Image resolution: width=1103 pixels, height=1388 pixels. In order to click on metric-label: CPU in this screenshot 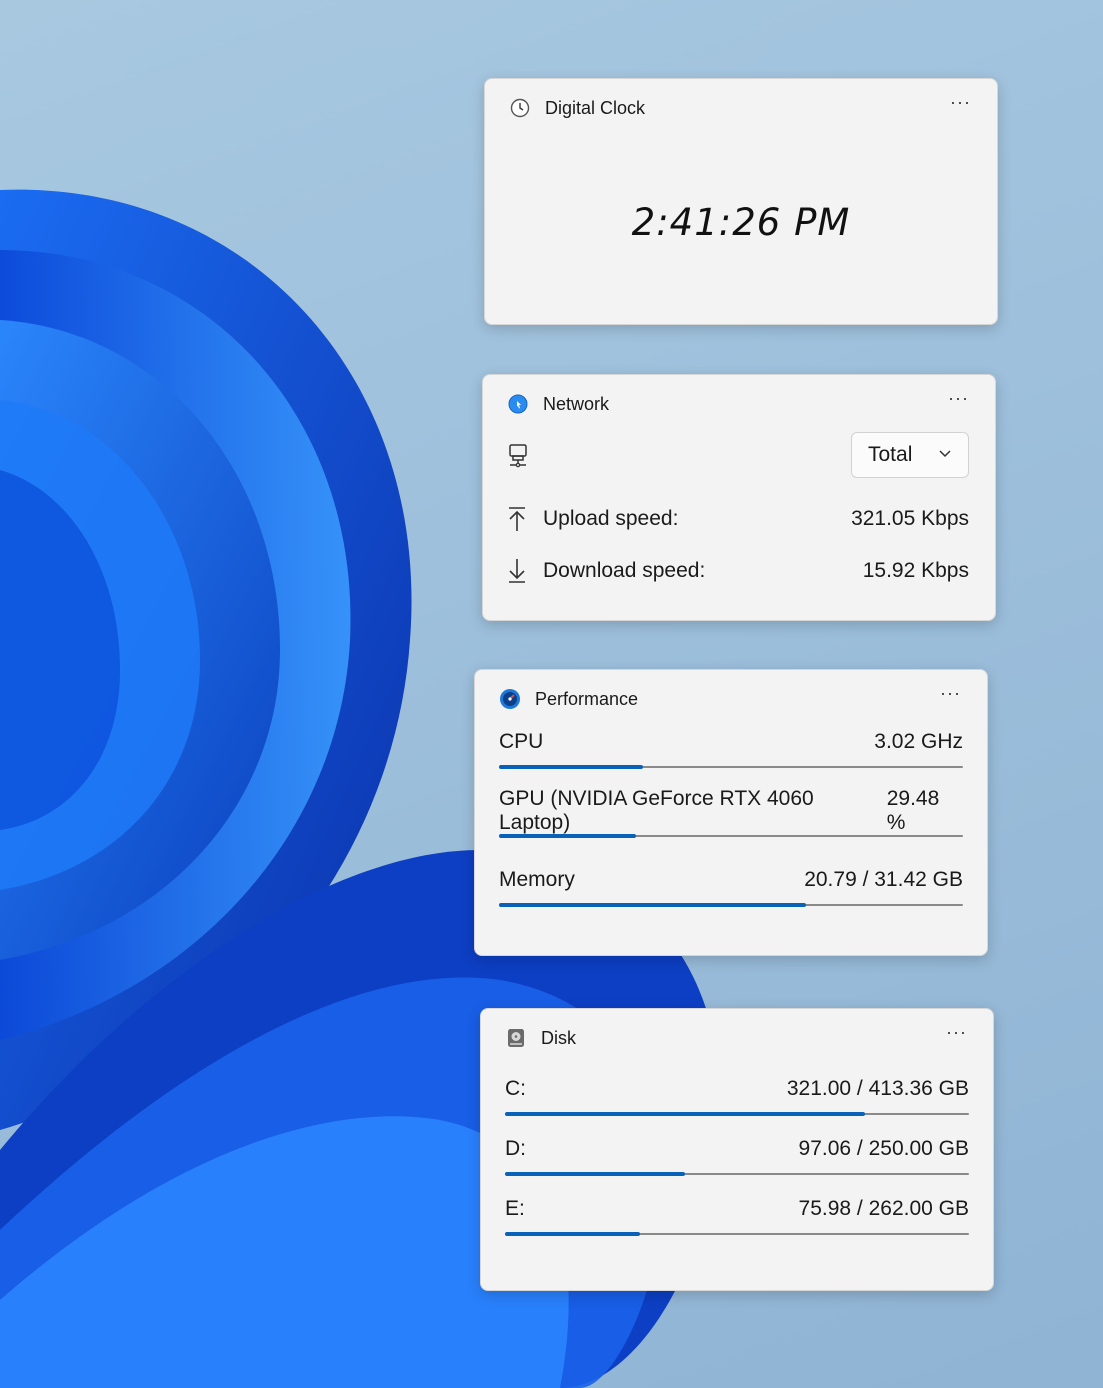, I will do `click(521, 741)`.